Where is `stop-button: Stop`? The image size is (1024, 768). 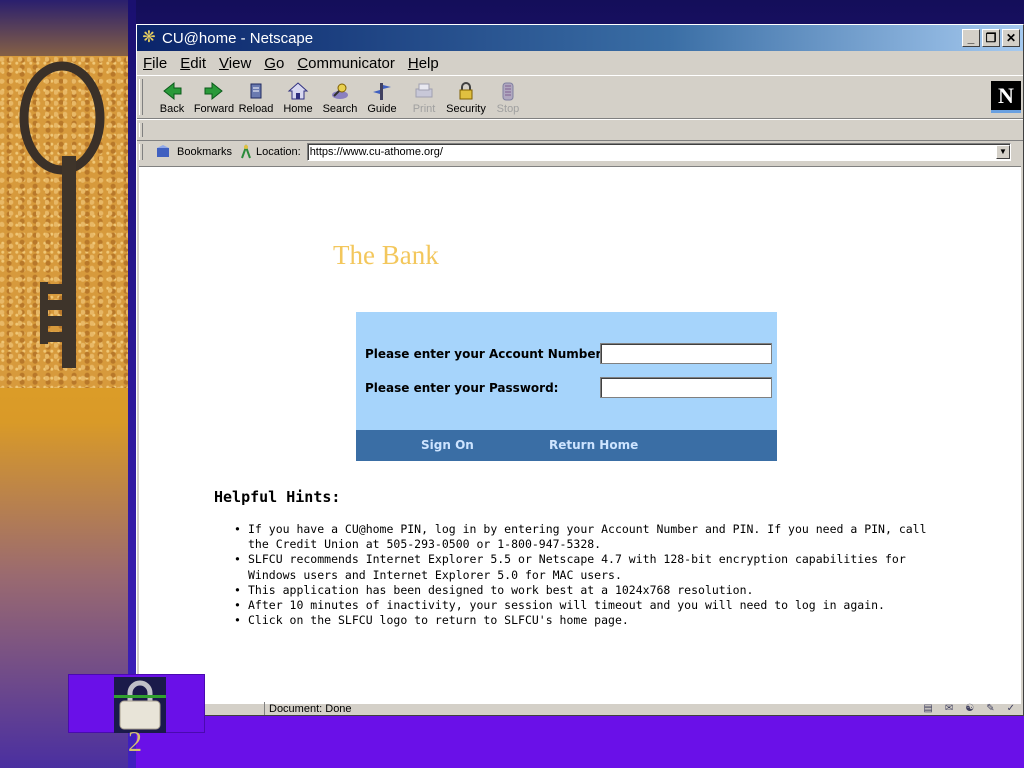 stop-button: Stop is located at coordinates (508, 97).